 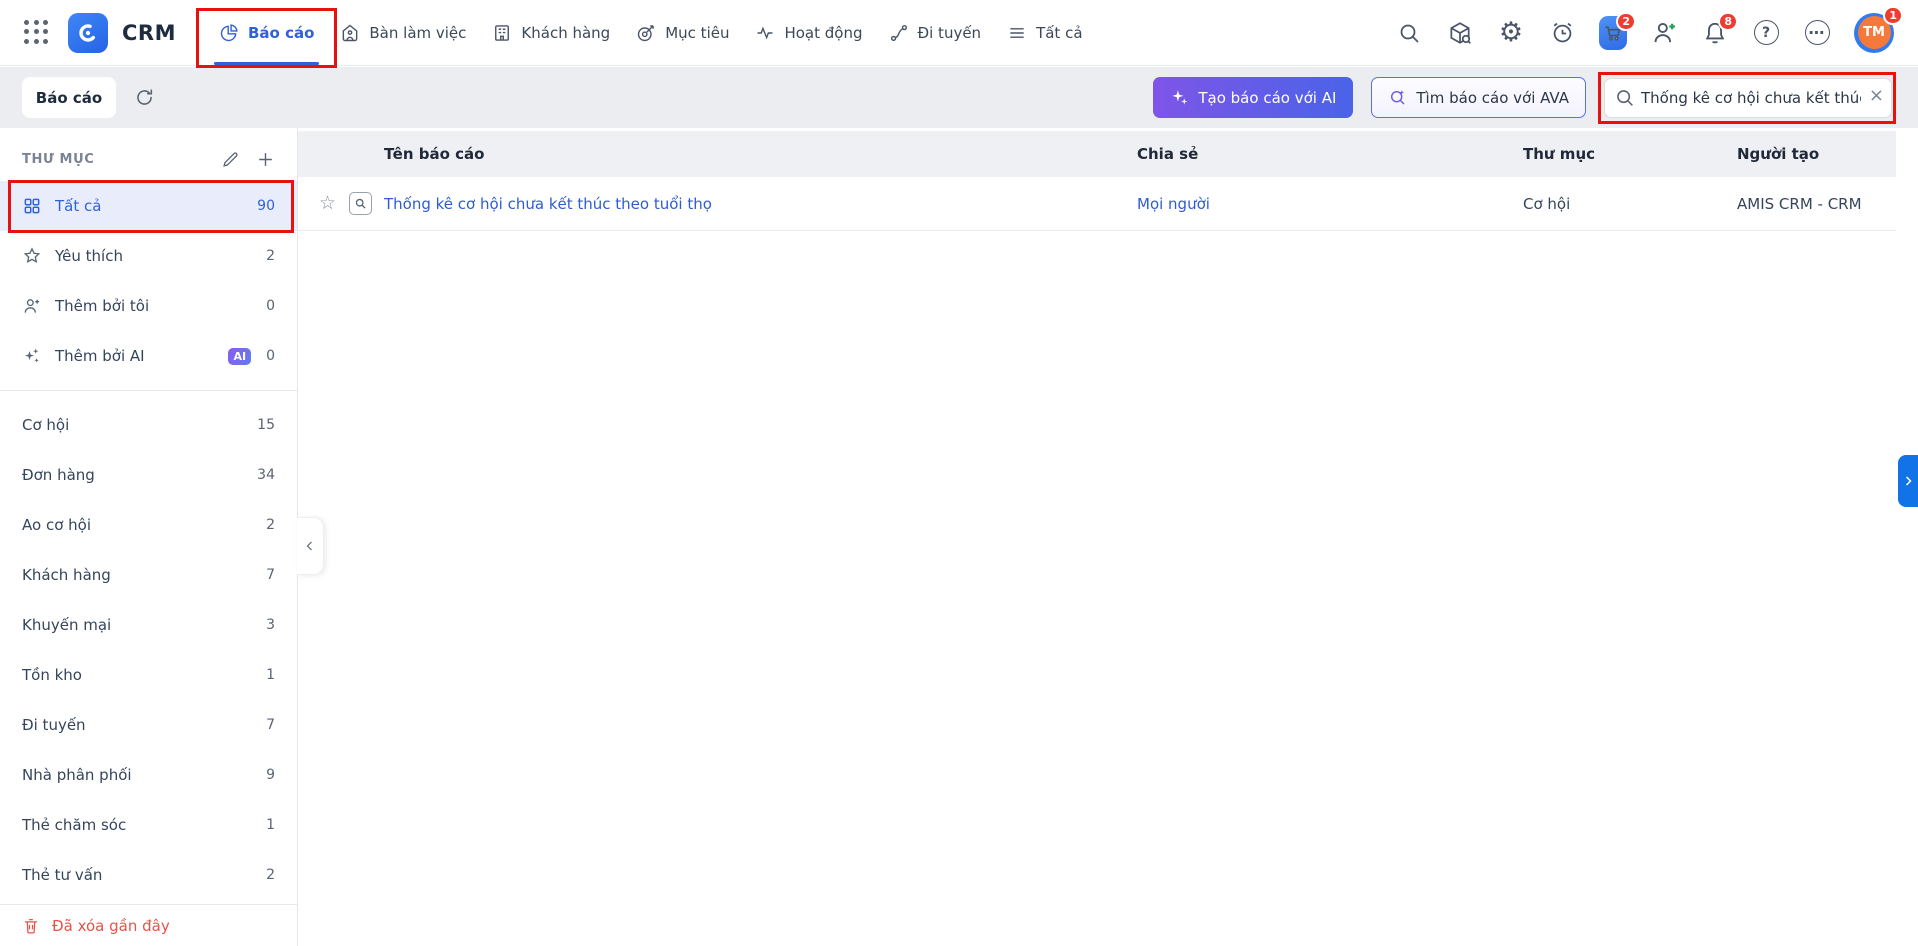 What do you see at coordinates (327, 203) in the screenshot?
I see `favorite-star-icon: ☆` at bounding box center [327, 203].